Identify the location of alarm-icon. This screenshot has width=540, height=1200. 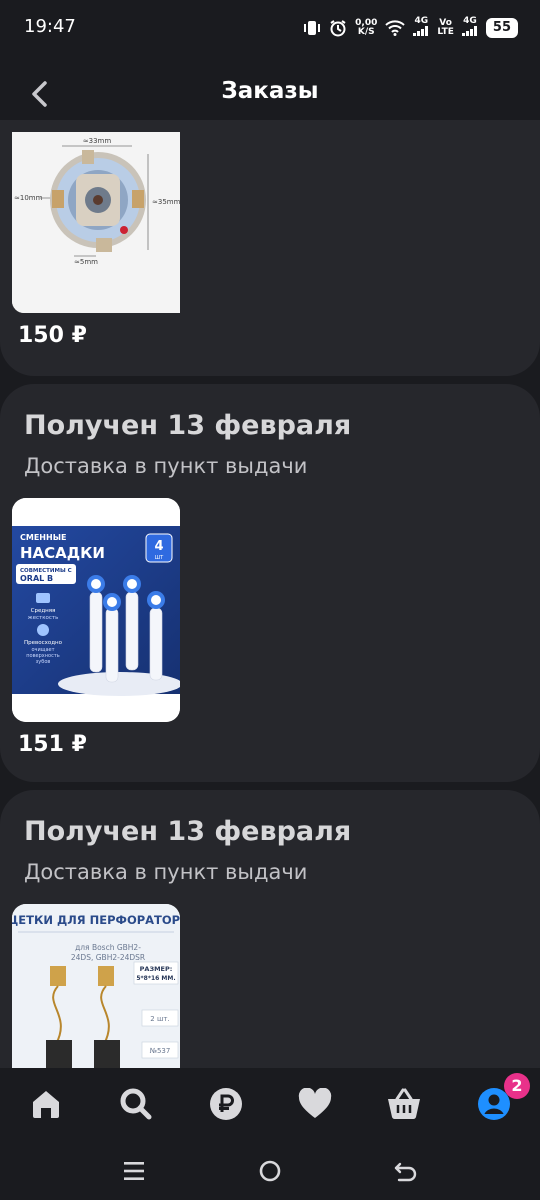
(338, 28).